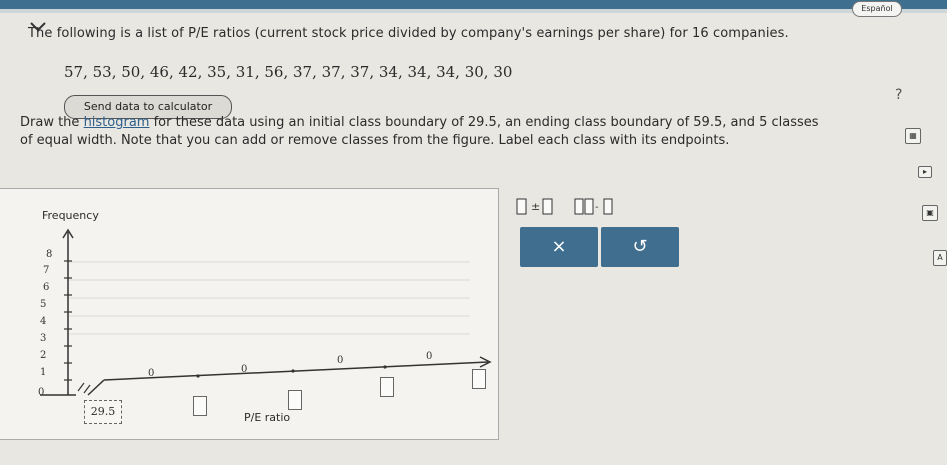  What do you see at coordinates (46, 287) in the screenshot?
I see `y-tick-label: 6` at bounding box center [46, 287].